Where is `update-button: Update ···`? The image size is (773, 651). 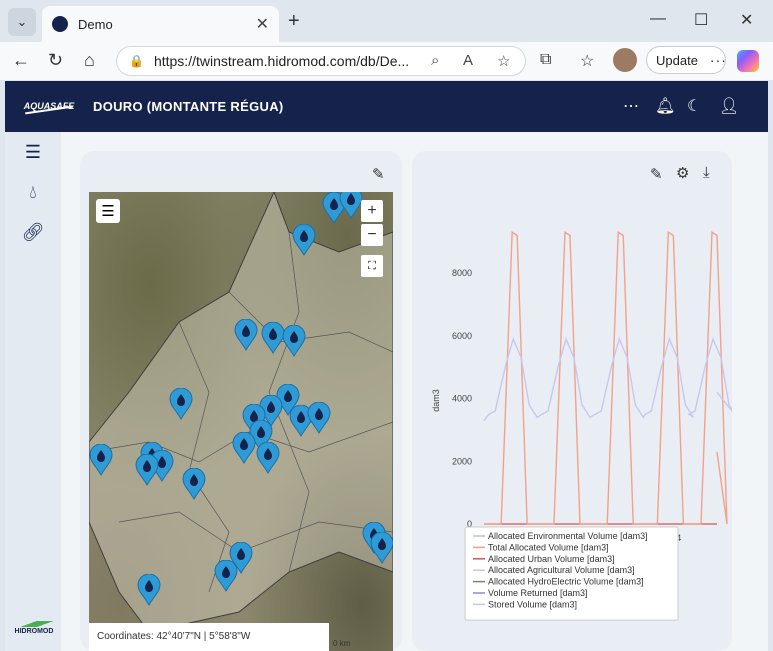
update-button: Update ··· is located at coordinates (686, 60).